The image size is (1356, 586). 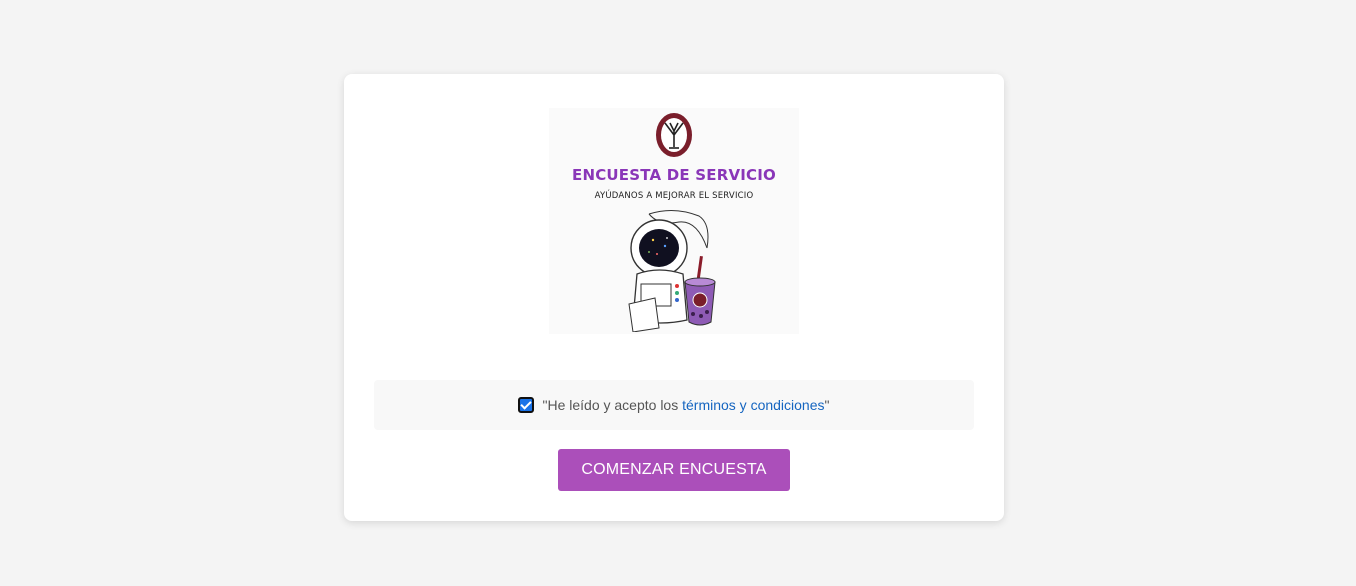 What do you see at coordinates (674, 196) in the screenshot?
I see `banner-subtitle: AYÚDANOS A MEJORAR EL SERVICIO` at bounding box center [674, 196].